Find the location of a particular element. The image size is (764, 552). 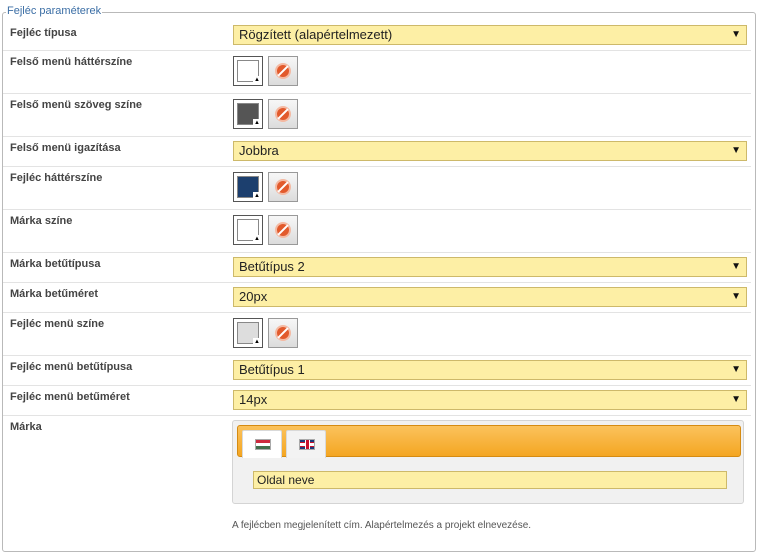

header-menu-color-reset-button is located at coordinates (283, 333).